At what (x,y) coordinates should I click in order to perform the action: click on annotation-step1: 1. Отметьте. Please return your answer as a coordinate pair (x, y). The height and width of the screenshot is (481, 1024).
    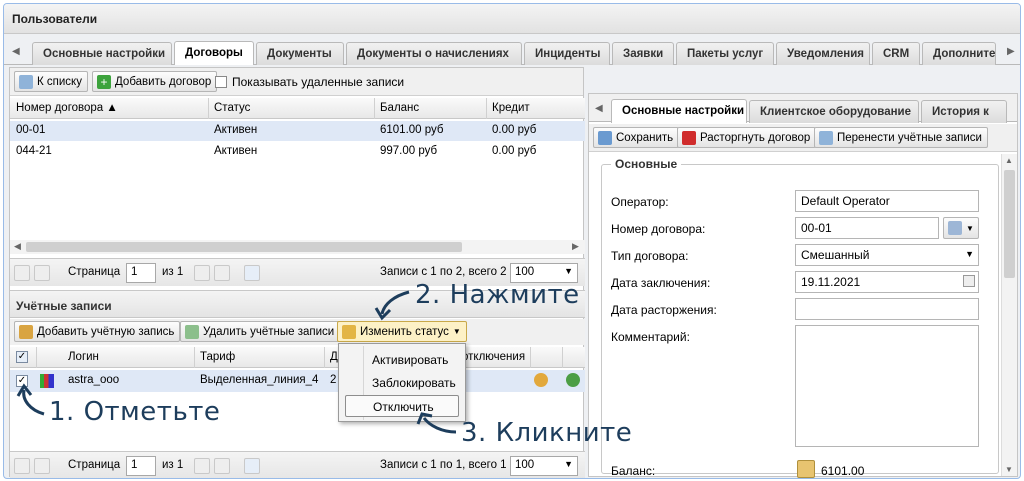
    Looking at the image, I should click on (135, 412).